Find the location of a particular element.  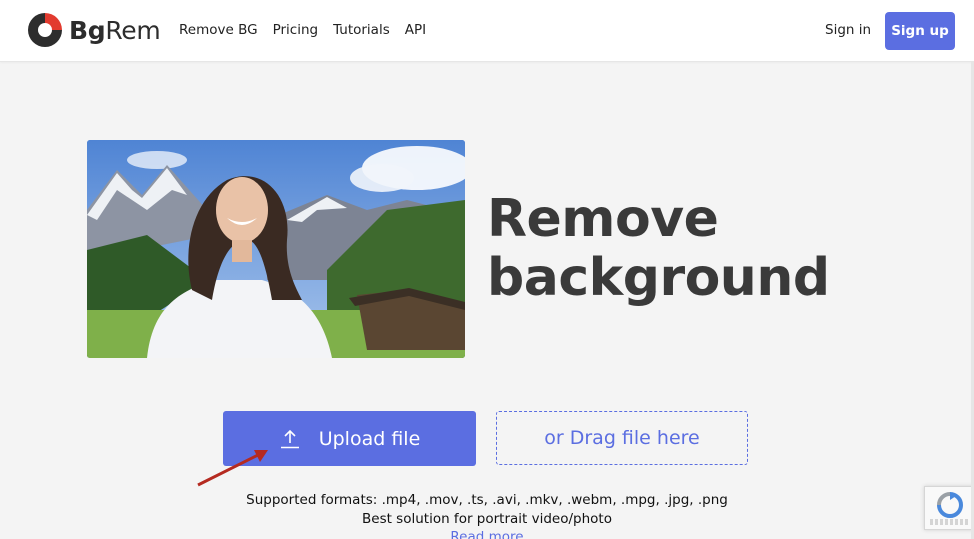

drag-drop-zone: or Drag file here is located at coordinates (622, 438).